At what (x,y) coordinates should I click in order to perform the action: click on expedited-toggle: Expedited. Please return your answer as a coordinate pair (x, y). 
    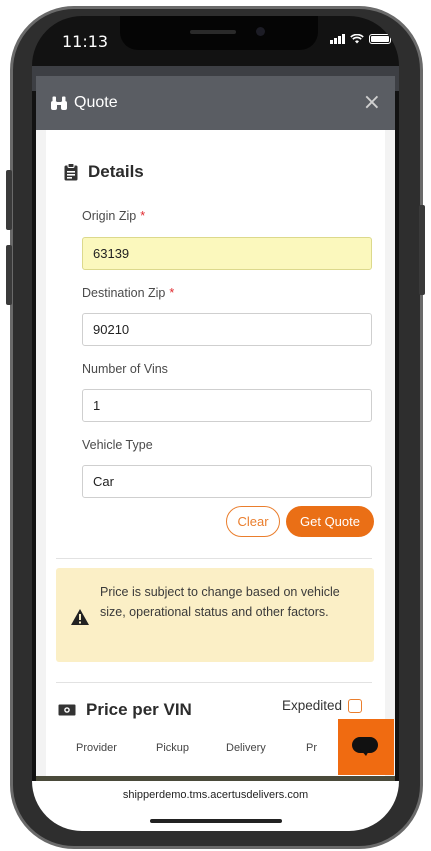
    Looking at the image, I should click on (322, 705).